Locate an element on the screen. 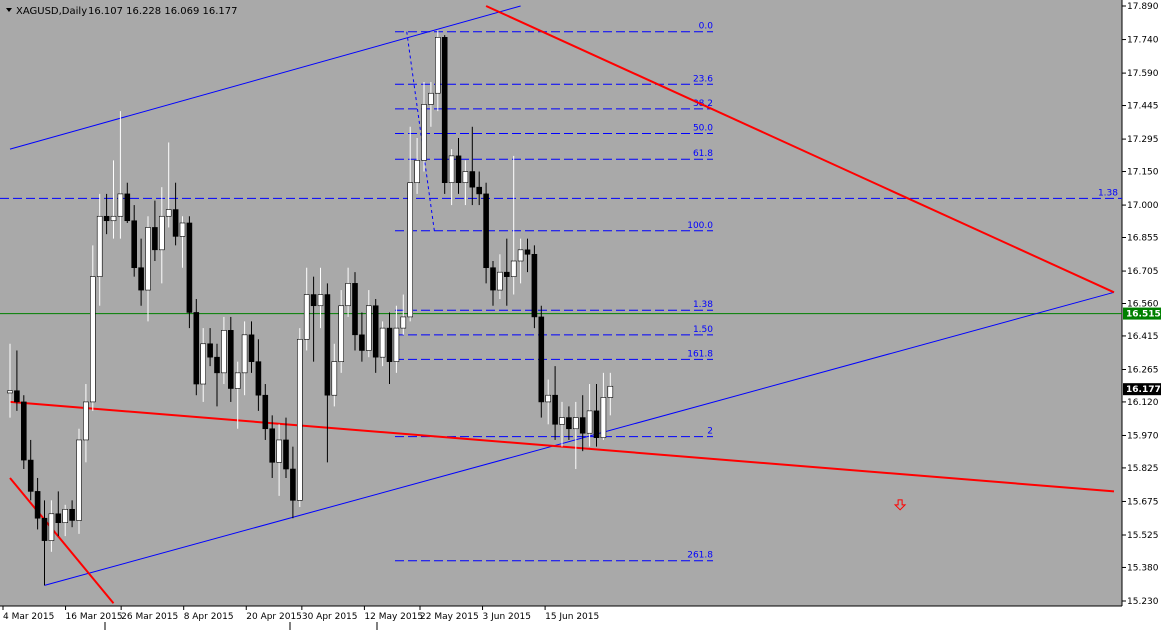 The image size is (1165, 630). fib-level-label: 61.8 is located at coordinates (703, 154).